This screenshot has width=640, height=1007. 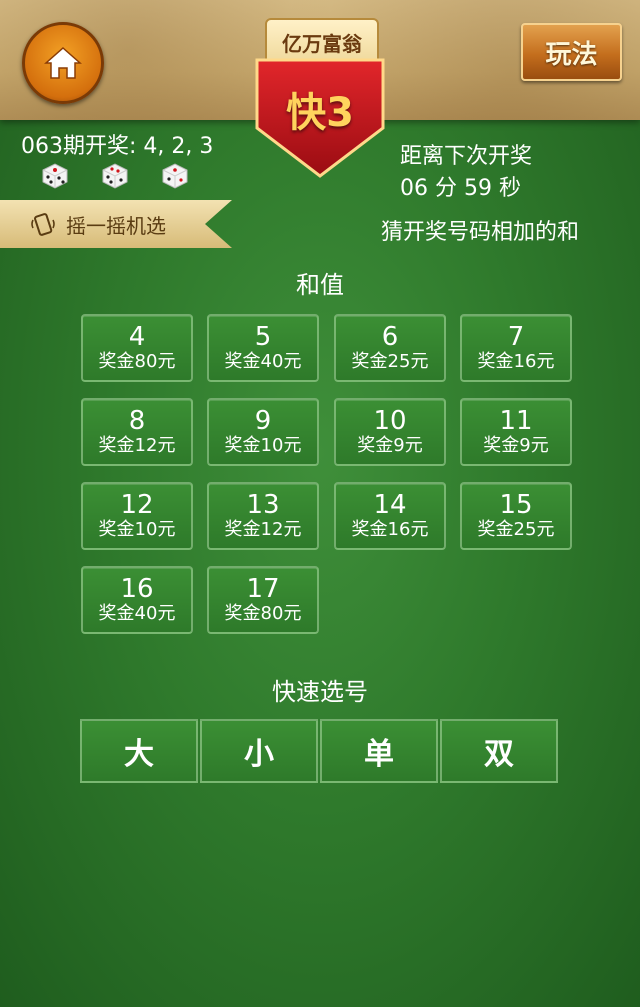 What do you see at coordinates (466, 156) in the screenshot?
I see `countdown-label: 距离下次开奖` at bounding box center [466, 156].